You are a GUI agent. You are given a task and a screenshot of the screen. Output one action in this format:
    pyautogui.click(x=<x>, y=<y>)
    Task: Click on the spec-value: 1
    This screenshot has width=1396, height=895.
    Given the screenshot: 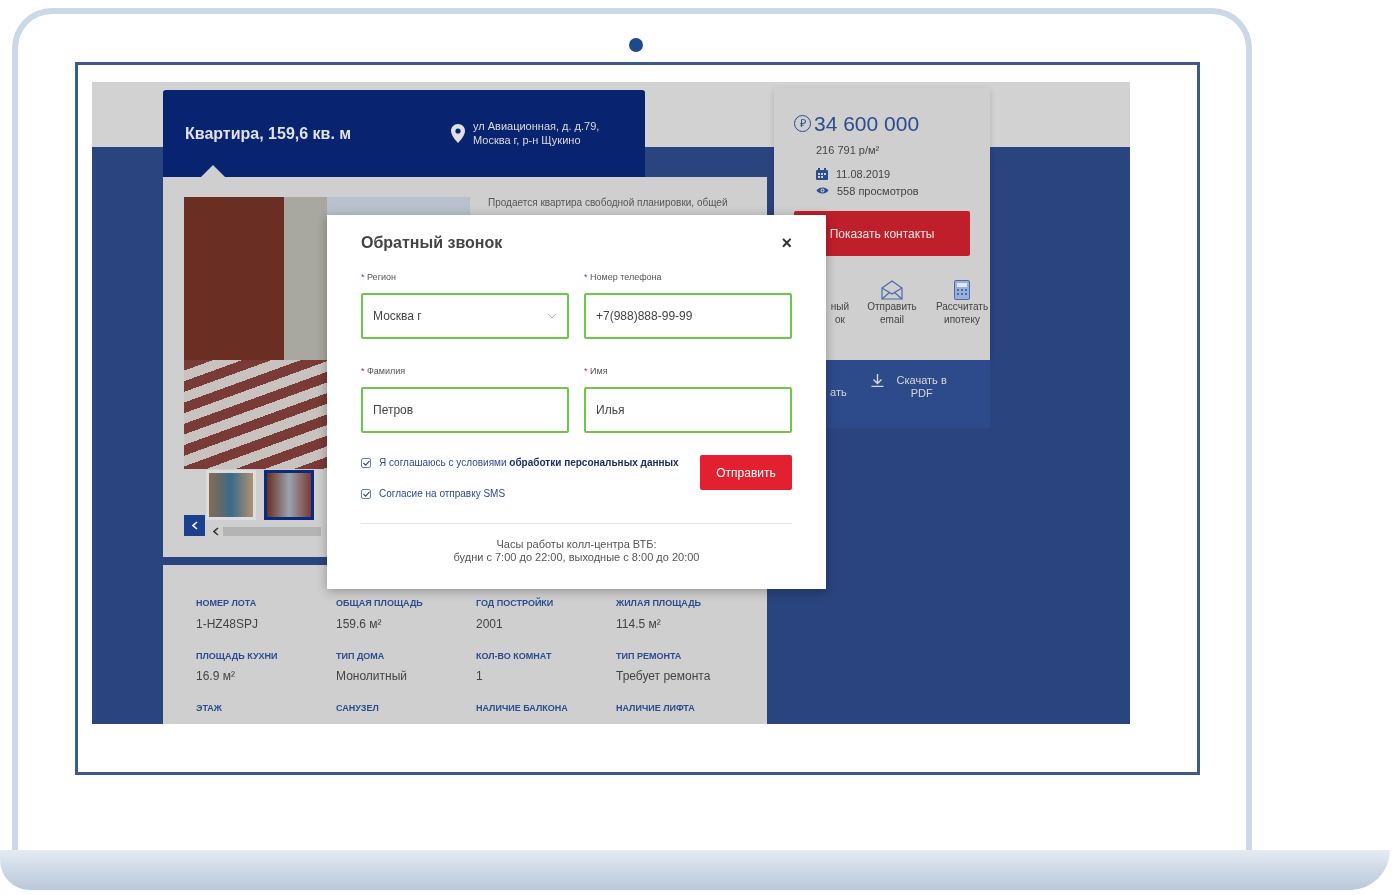 What is the action you would take?
    pyautogui.click(x=480, y=676)
    